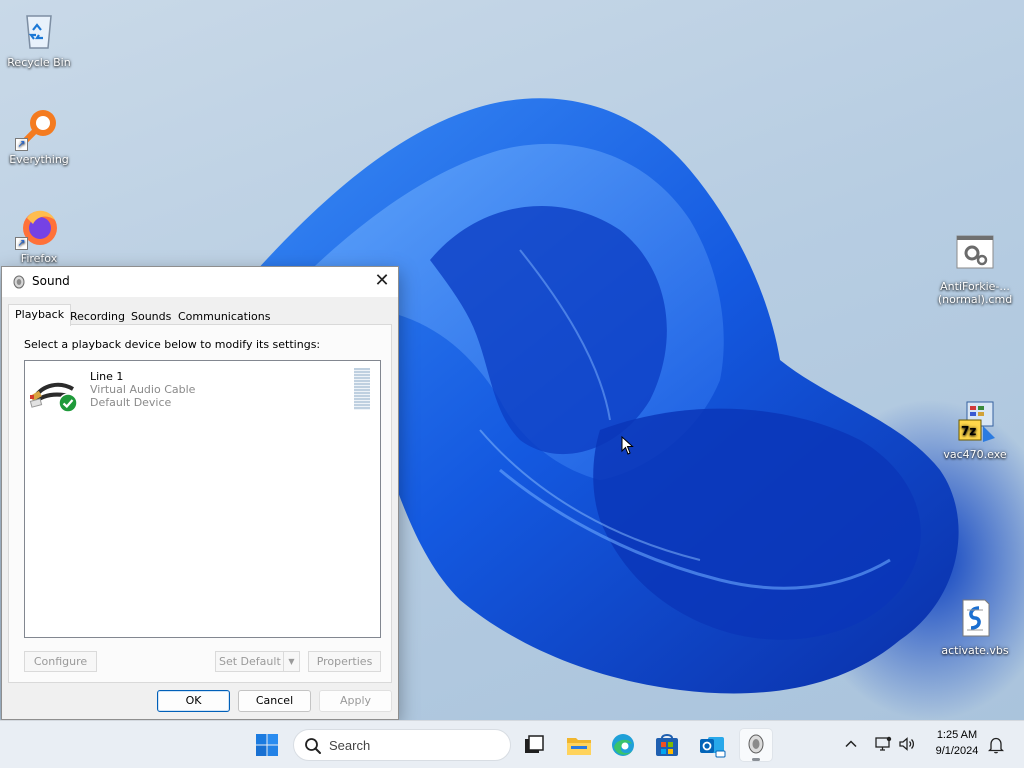 The image size is (1024, 768). I want to click on clock-date: 9/1/2024, so click(957, 751).